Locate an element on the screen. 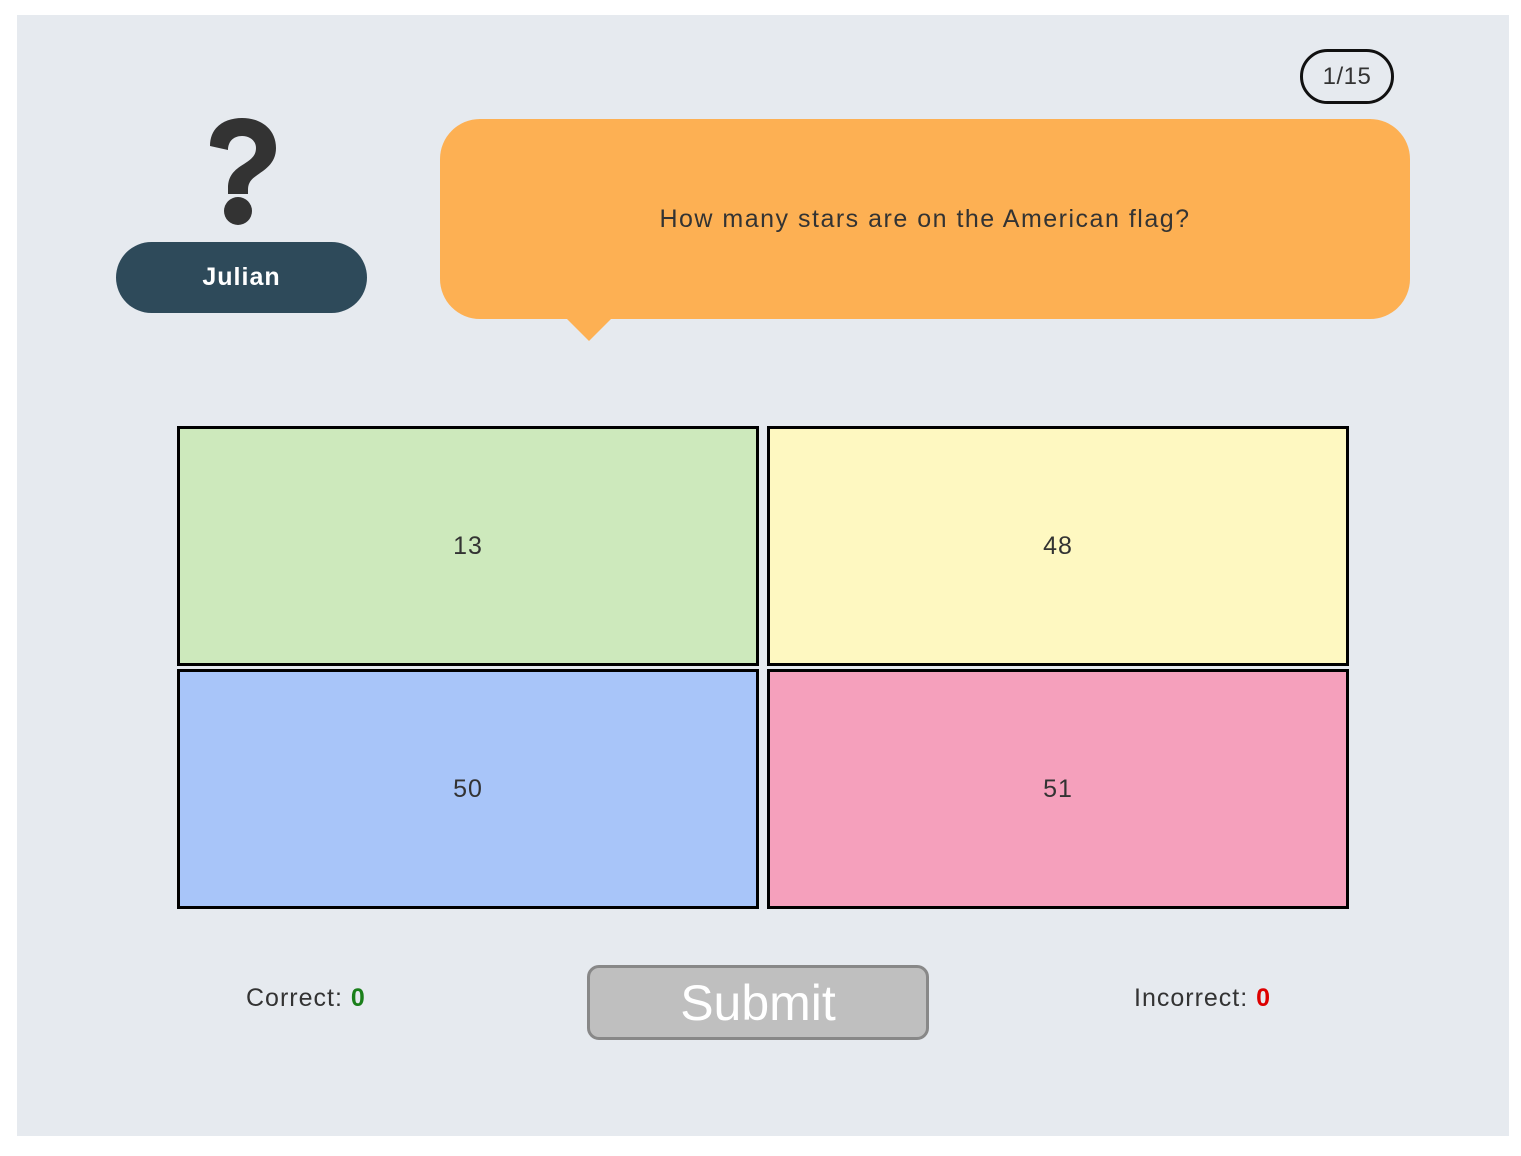 The height and width of the screenshot is (1156, 1521). question-bubble: How many stars are on the American flag? is located at coordinates (925, 219).